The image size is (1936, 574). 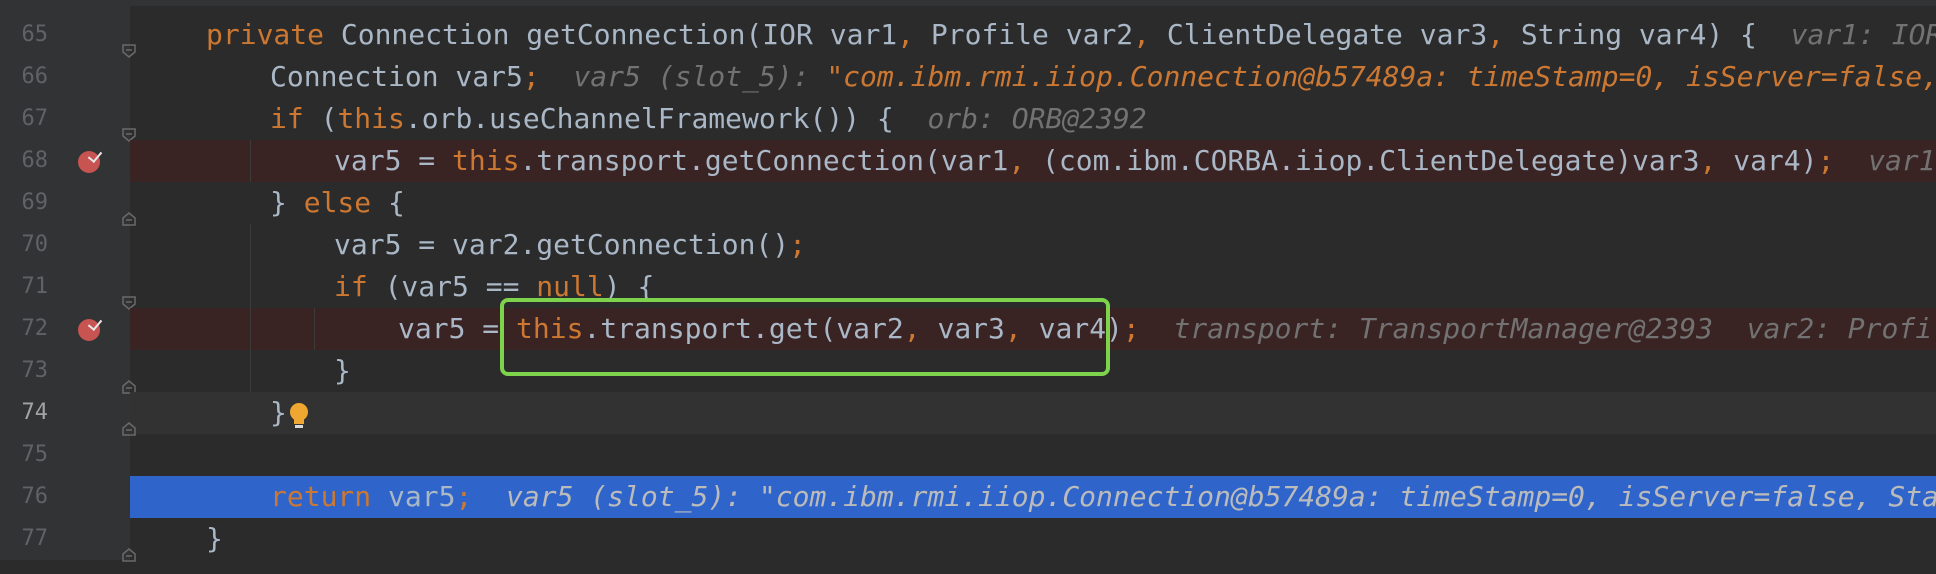 I want to click on inline-debug-hint: var5 (slot_5):, so click(x=683, y=76).